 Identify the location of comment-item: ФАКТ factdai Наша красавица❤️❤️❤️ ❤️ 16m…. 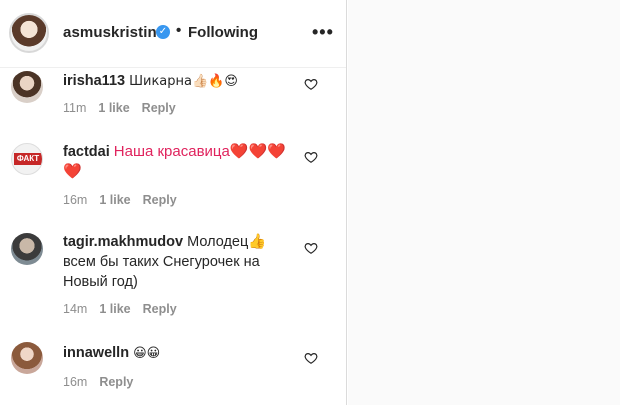
(173, 180).